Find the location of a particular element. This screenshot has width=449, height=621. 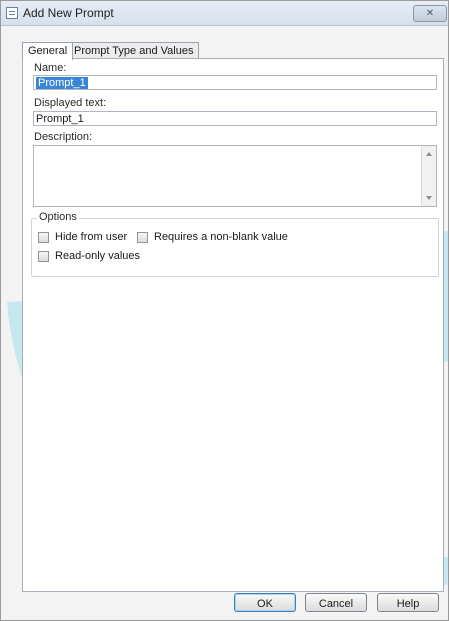

ok-button: OK is located at coordinates (265, 602).